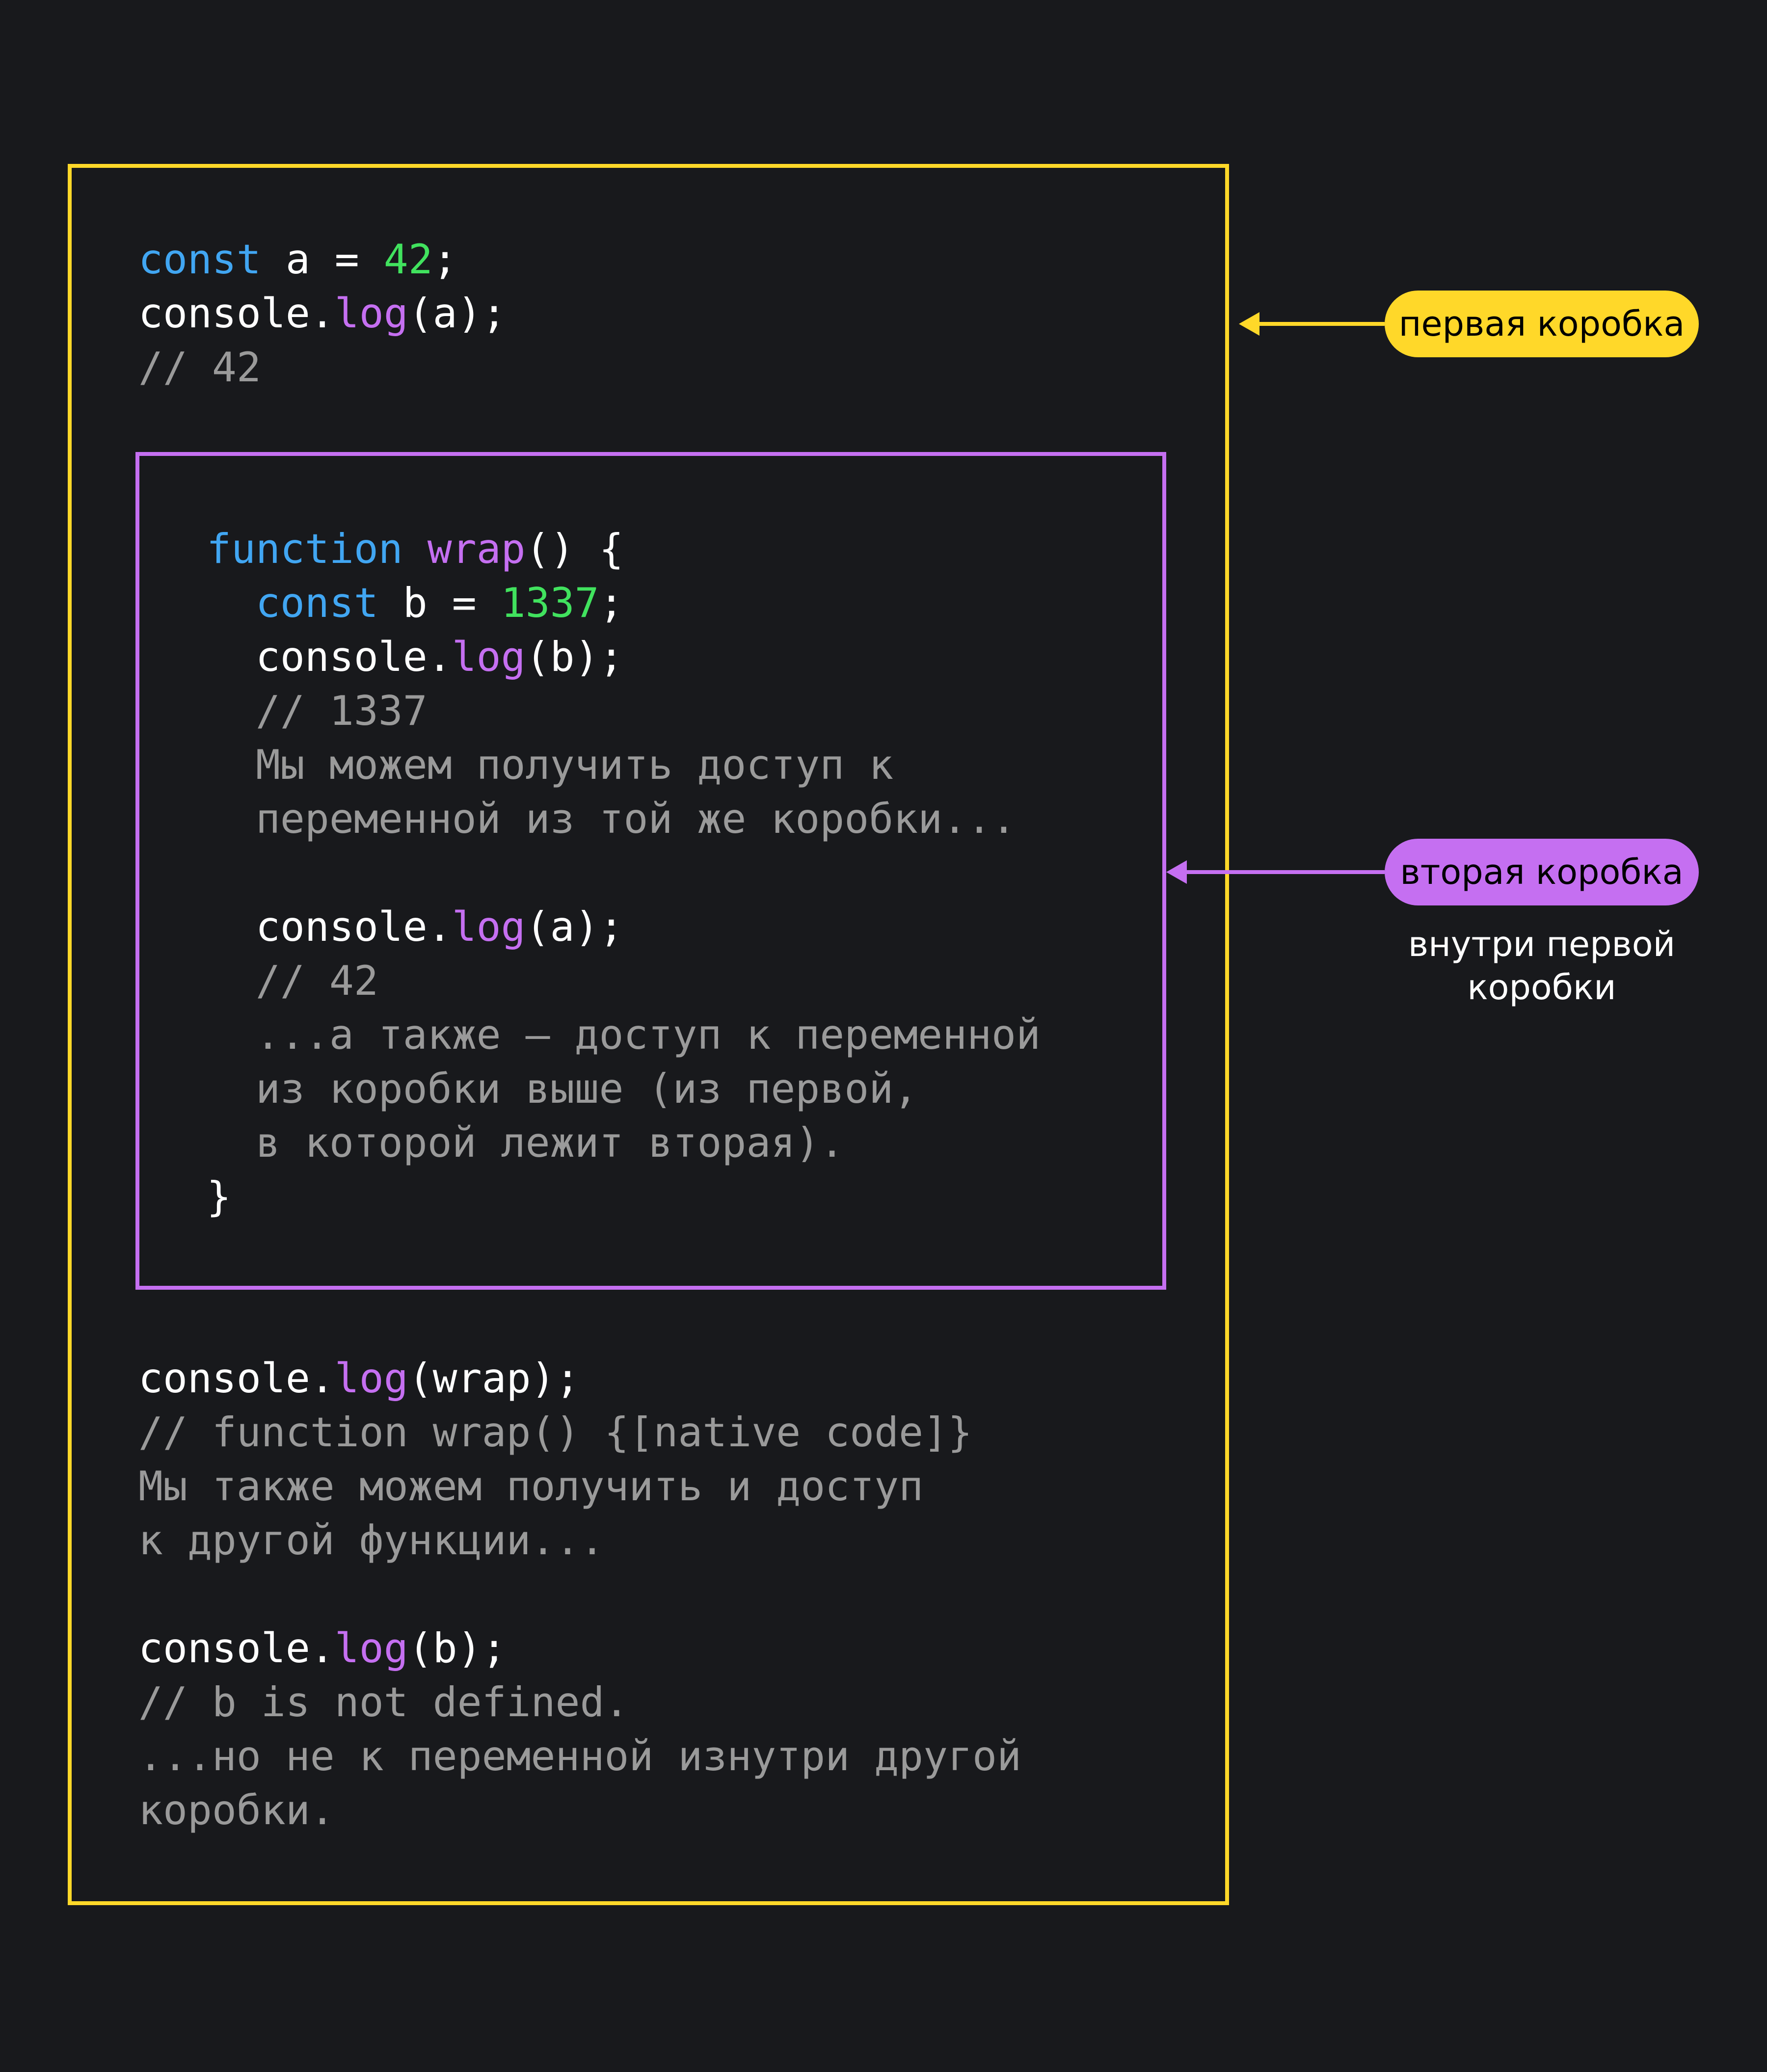  I want to click on second-box-label: вторая коробка, so click(1542, 872).